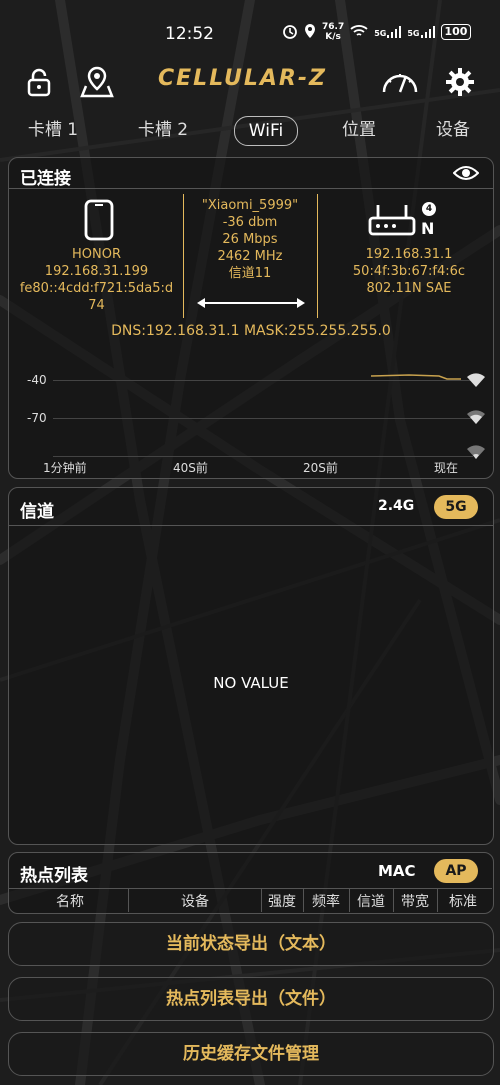  Describe the element at coordinates (97, 82) in the screenshot. I see `map-pin-icon` at that location.